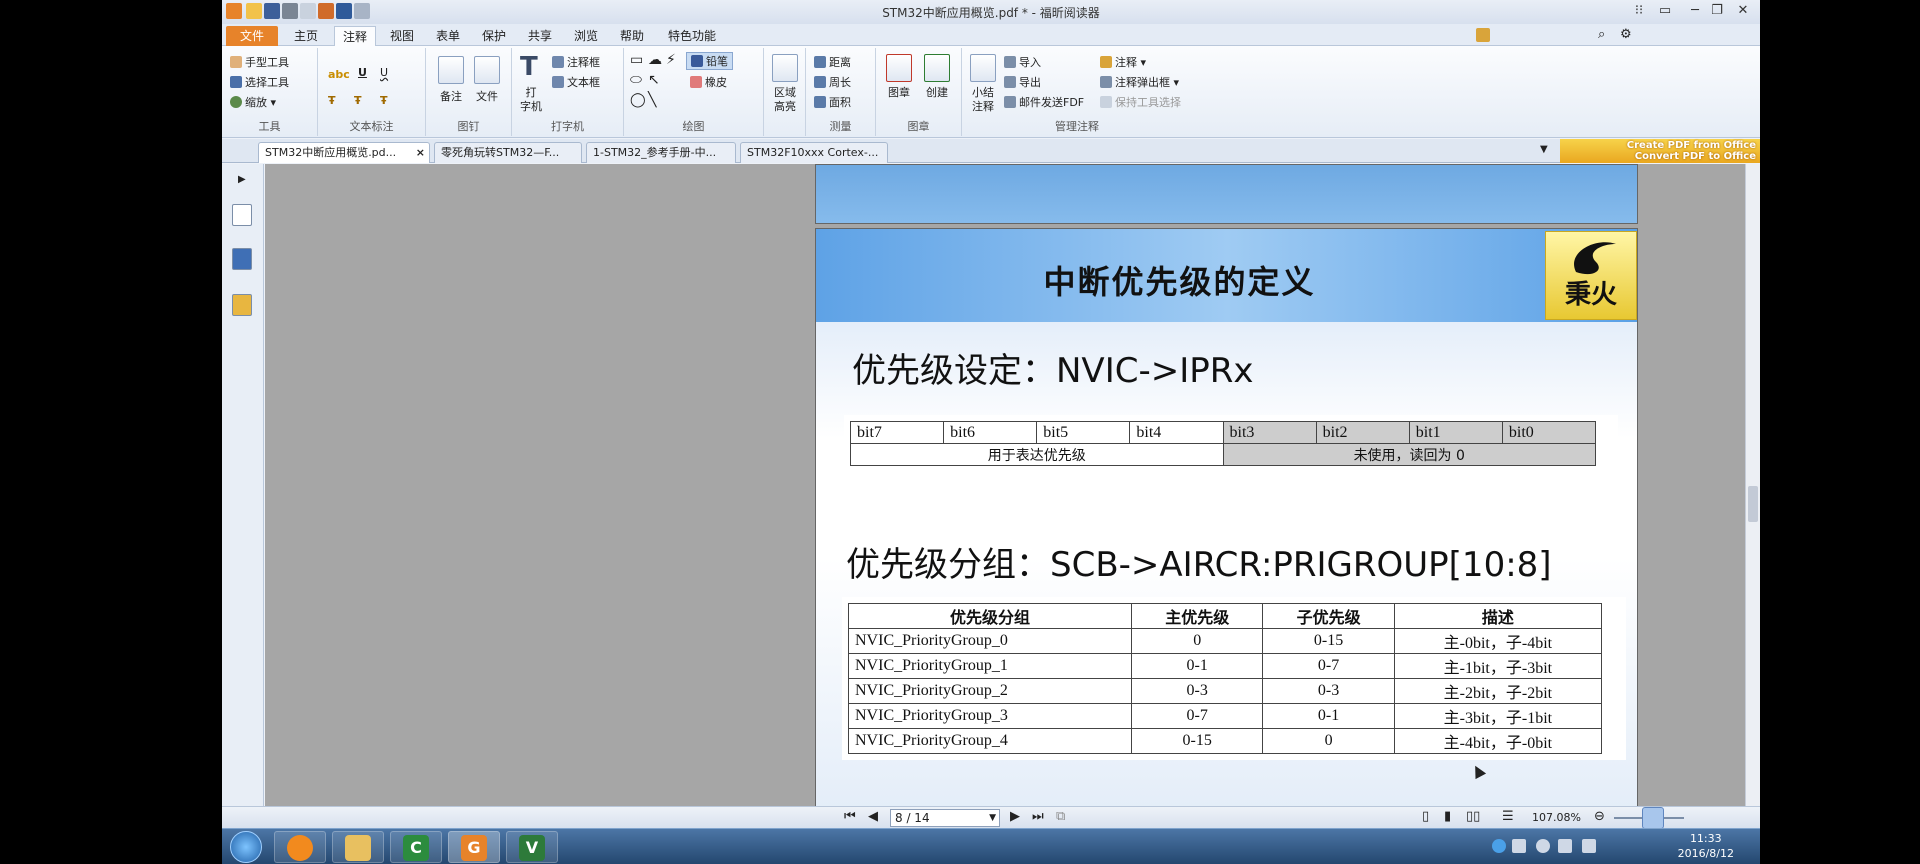  Describe the element at coordinates (474, 847) in the screenshot. I see `taskbar-app-foxit: G` at that location.